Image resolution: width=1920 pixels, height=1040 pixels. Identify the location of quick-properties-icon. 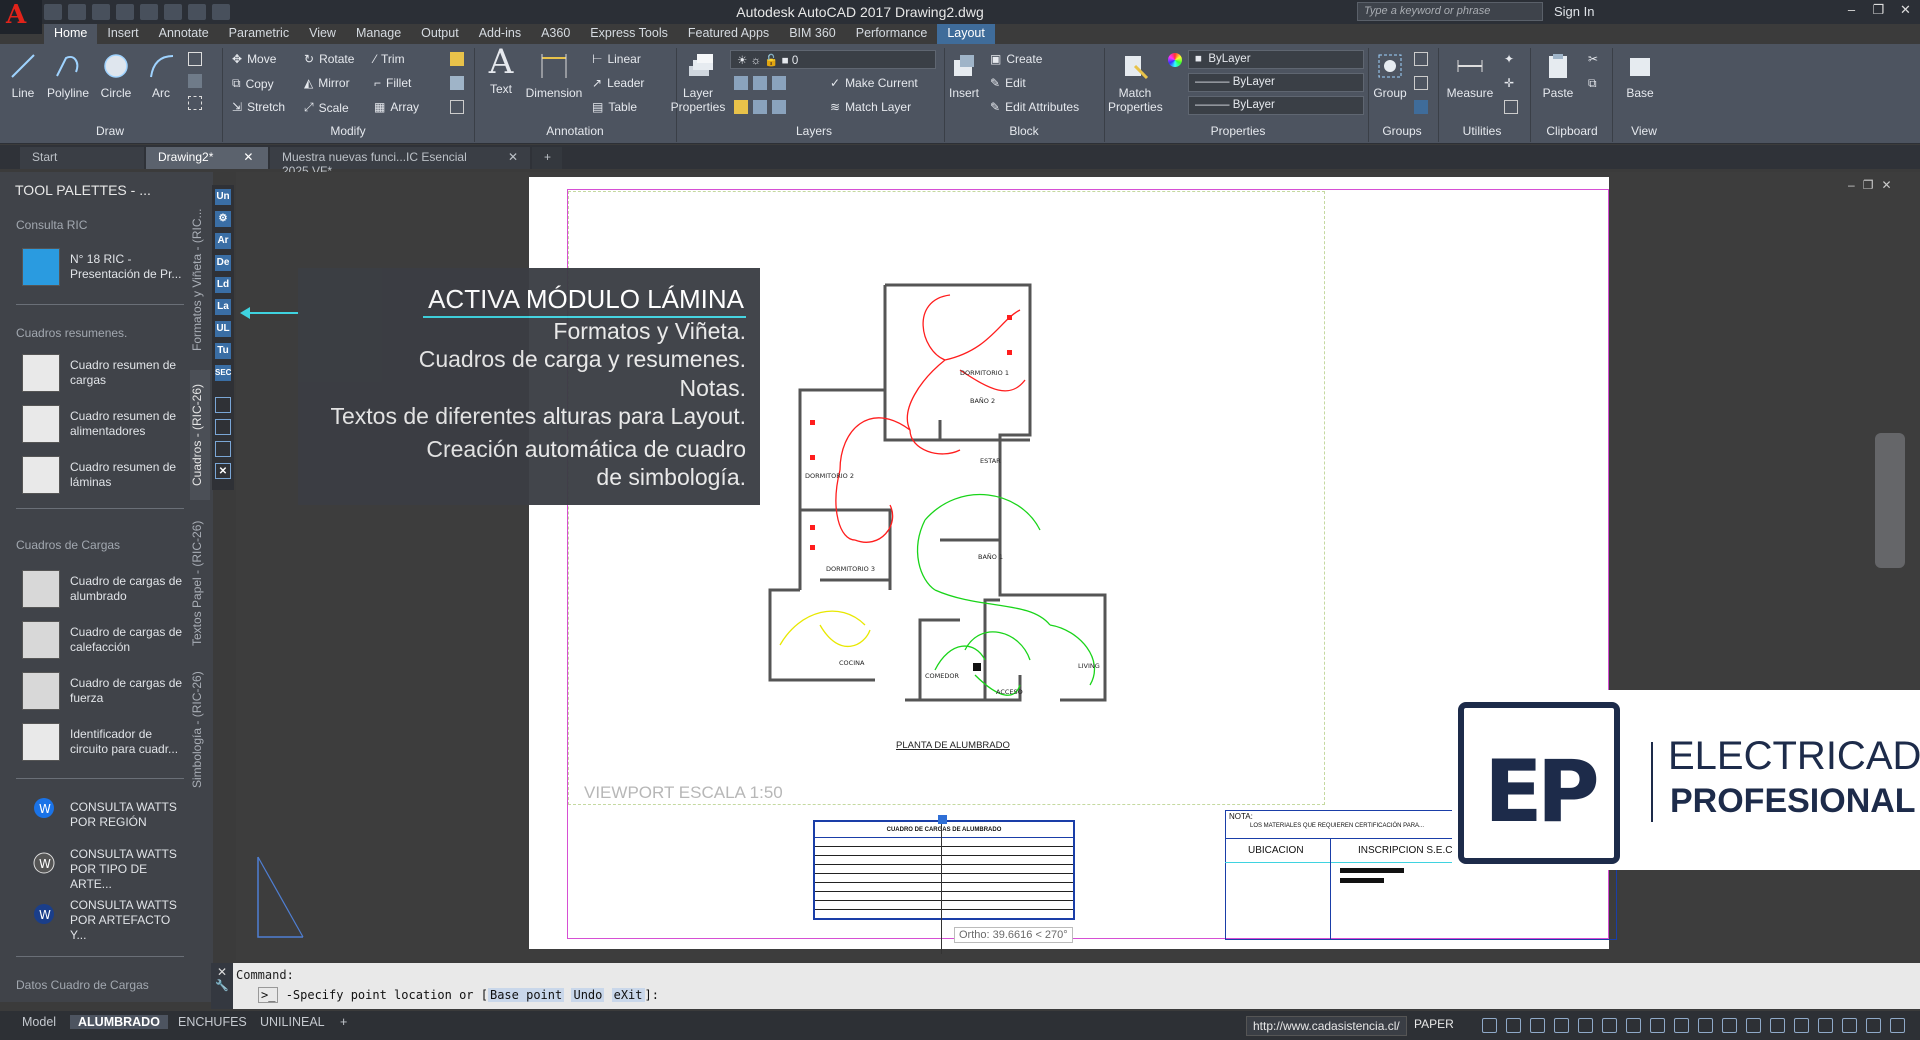
(1753, 1025).